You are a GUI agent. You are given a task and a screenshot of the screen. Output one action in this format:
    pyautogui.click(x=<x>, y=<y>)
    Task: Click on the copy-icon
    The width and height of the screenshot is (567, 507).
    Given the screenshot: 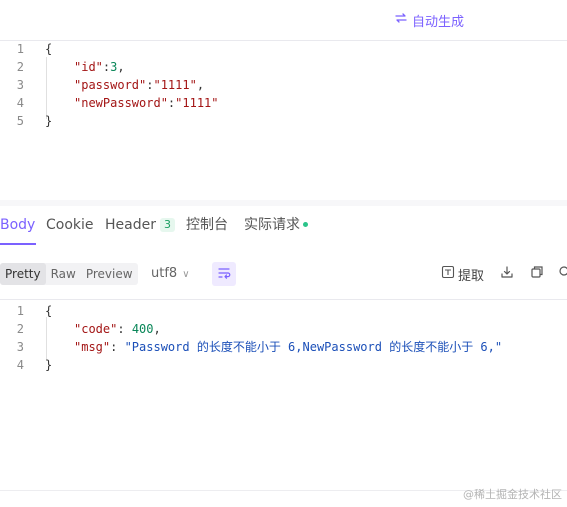 What is the action you would take?
    pyautogui.click(x=537, y=273)
    